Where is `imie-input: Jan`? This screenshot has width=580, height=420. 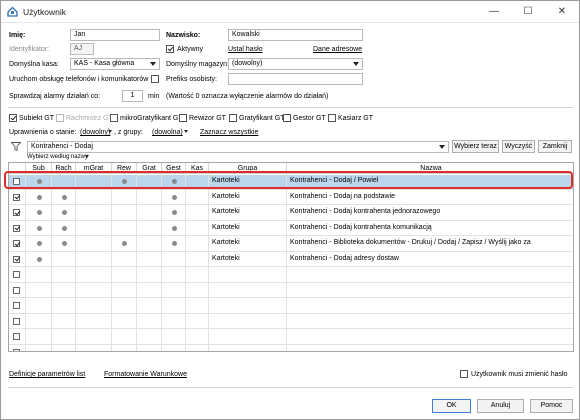
imie-input: Jan is located at coordinates (115, 35).